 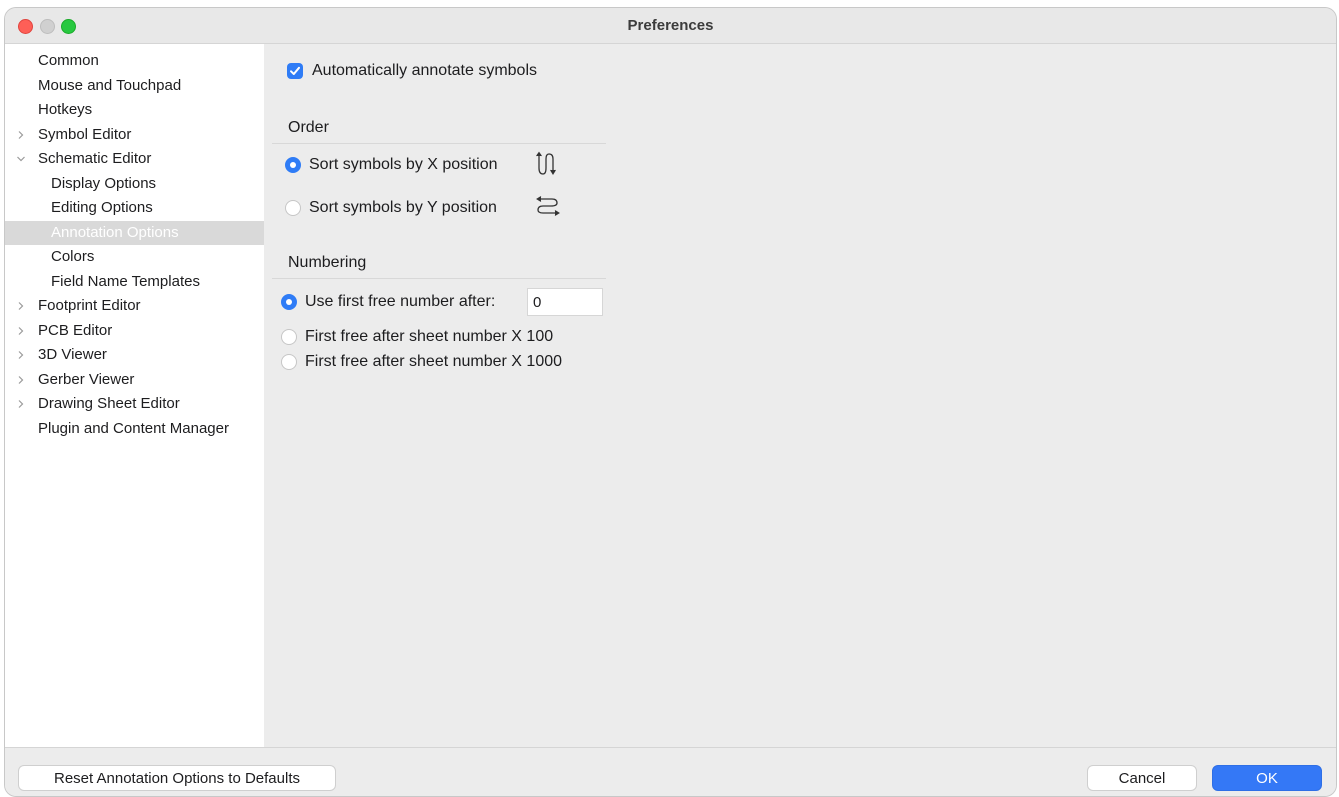 I want to click on sidebar-item-editing-options: Editing Options, so click(x=134, y=208).